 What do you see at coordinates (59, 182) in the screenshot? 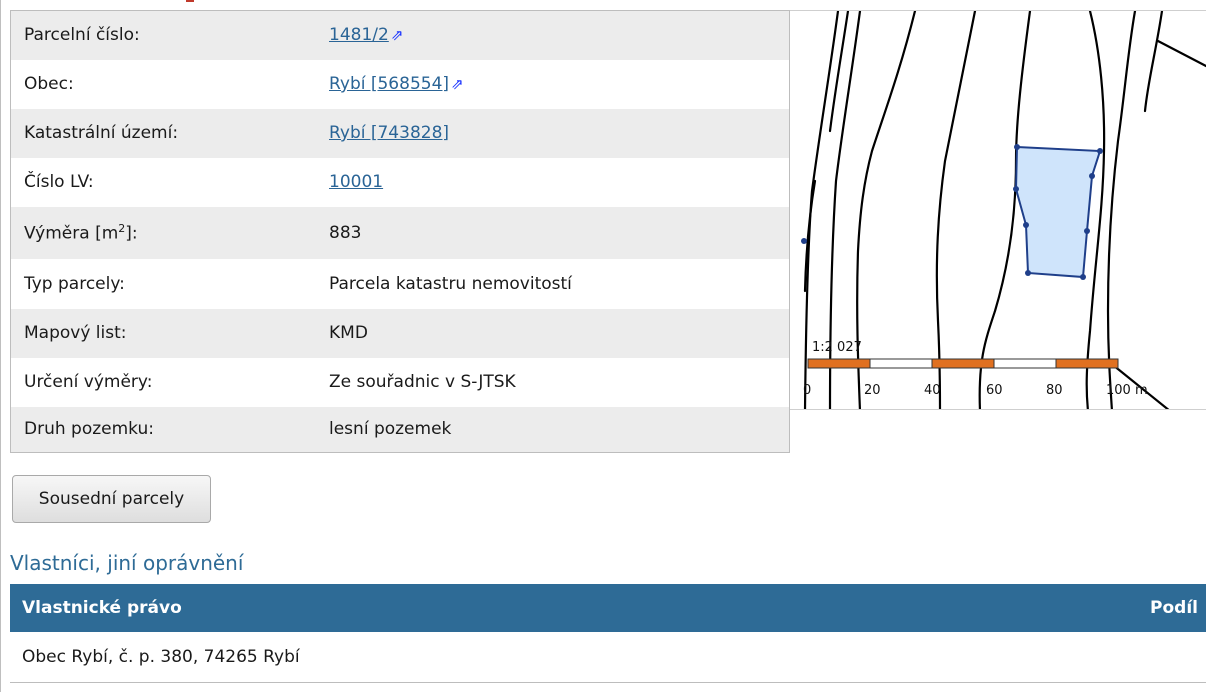
I see `lv-number-label: Číslo LV:` at bounding box center [59, 182].